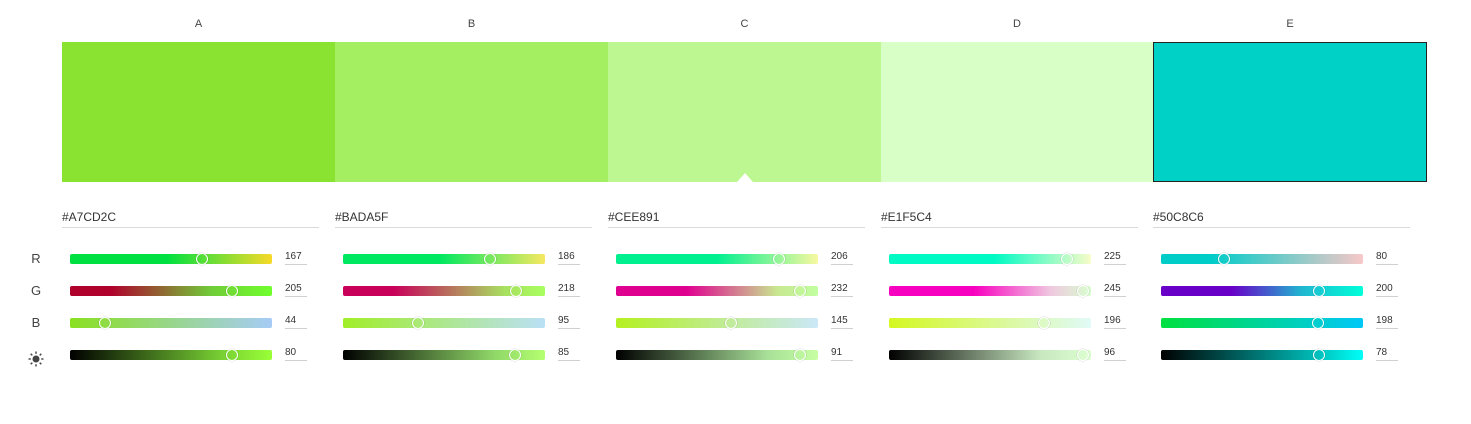  What do you see at coordinates (990, 323) in the screenshot?
I see `slider-blue-d` at bounding box center [990, 323].